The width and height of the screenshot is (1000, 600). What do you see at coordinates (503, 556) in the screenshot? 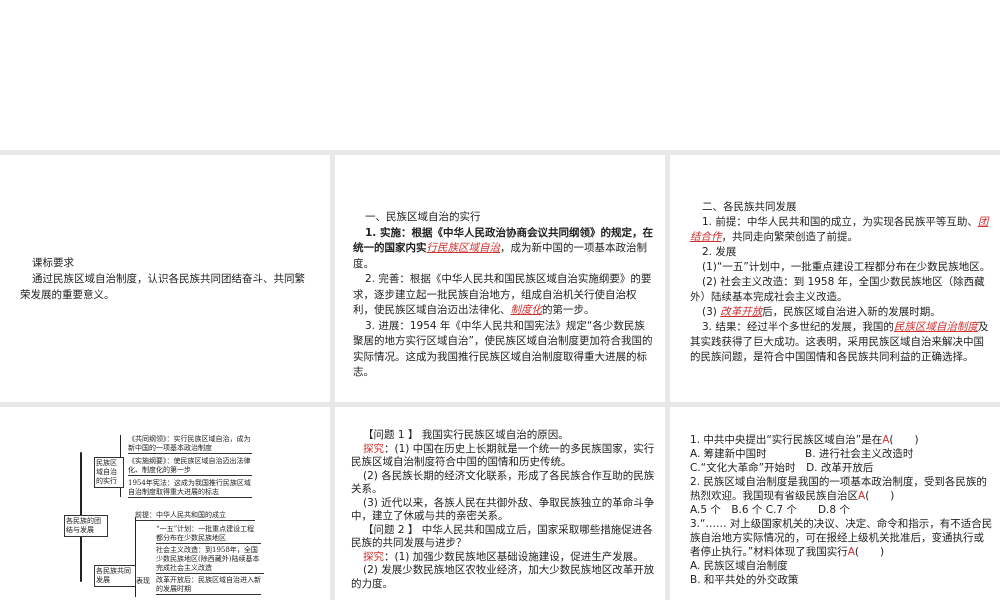
I see `answer-2: 探究：(1) 加强少数民族地区基础设施建设，促进生产发展。` at bounding box center [503, 556].